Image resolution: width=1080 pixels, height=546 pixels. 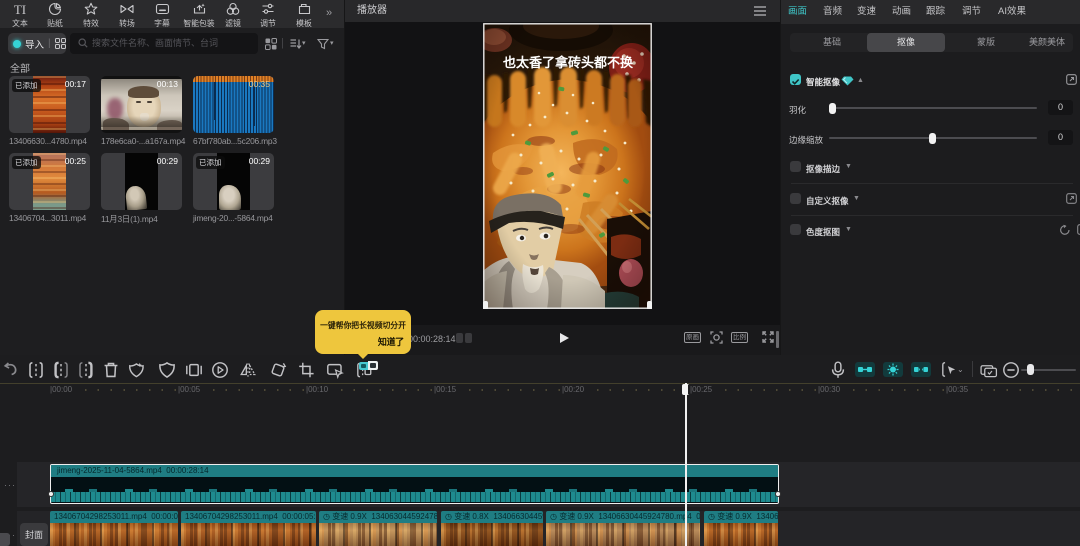 What do you see at coordinates (568, 62) in the screenshot?
I see `svg-text: 也太香了拿砖头都不换` at bounding box center [568, 62].